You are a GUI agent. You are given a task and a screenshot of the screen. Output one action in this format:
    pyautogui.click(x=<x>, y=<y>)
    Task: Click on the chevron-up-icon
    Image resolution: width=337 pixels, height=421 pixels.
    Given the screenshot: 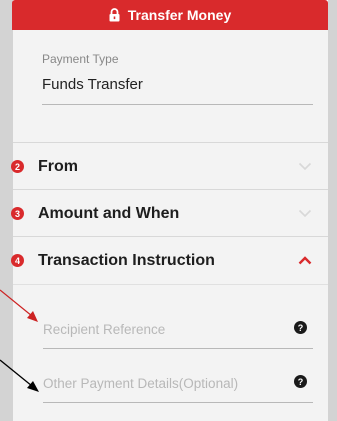 What is the action you would take?
    pyautogui.click(x=305, y=261)
    